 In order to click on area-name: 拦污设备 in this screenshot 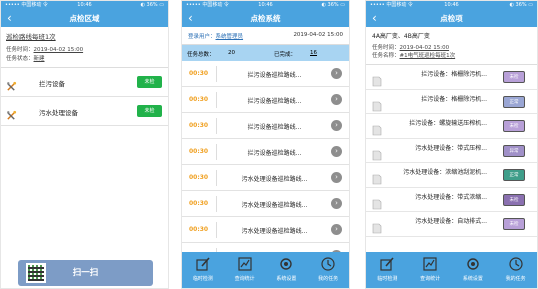, I will do `click(52, 84)`.